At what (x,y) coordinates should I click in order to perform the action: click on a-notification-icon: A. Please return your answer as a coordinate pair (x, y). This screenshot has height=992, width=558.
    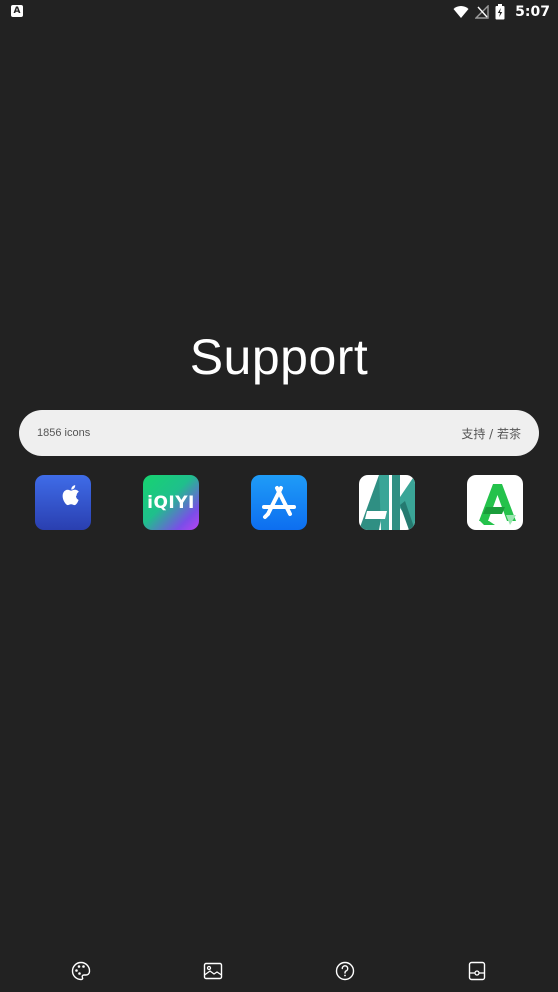
    Looking at the image, I should click on (17, 11).